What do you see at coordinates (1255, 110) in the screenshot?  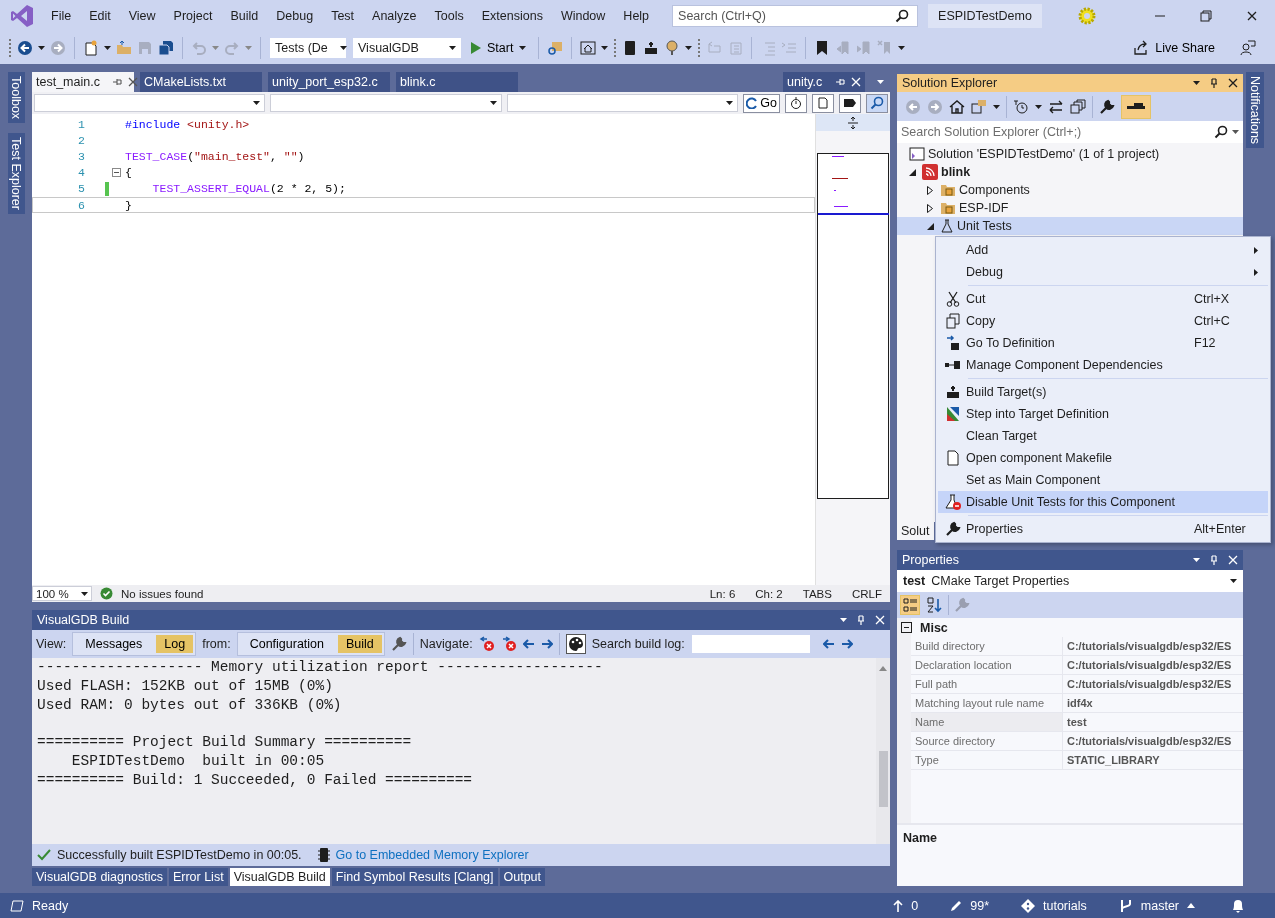 I see `side-tab: Notifications` at bounding box center [1255, 110].